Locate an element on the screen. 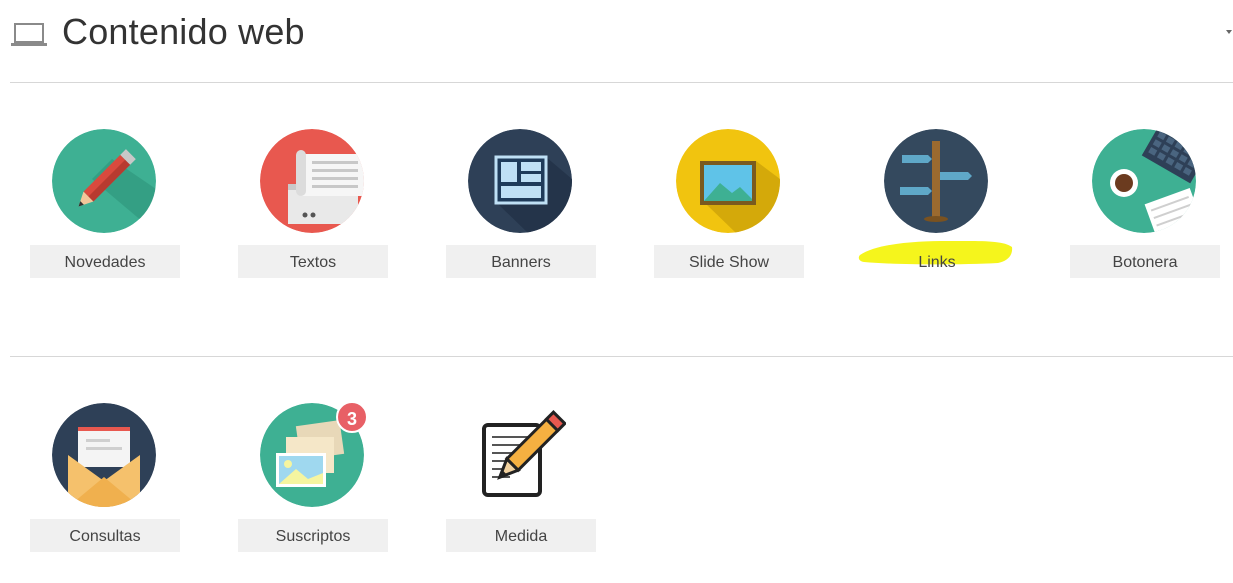 Image resolution: width=1233 pixels, height=583 pixels. tile-botonera: Botonera is located at coordinates (1145, 219).